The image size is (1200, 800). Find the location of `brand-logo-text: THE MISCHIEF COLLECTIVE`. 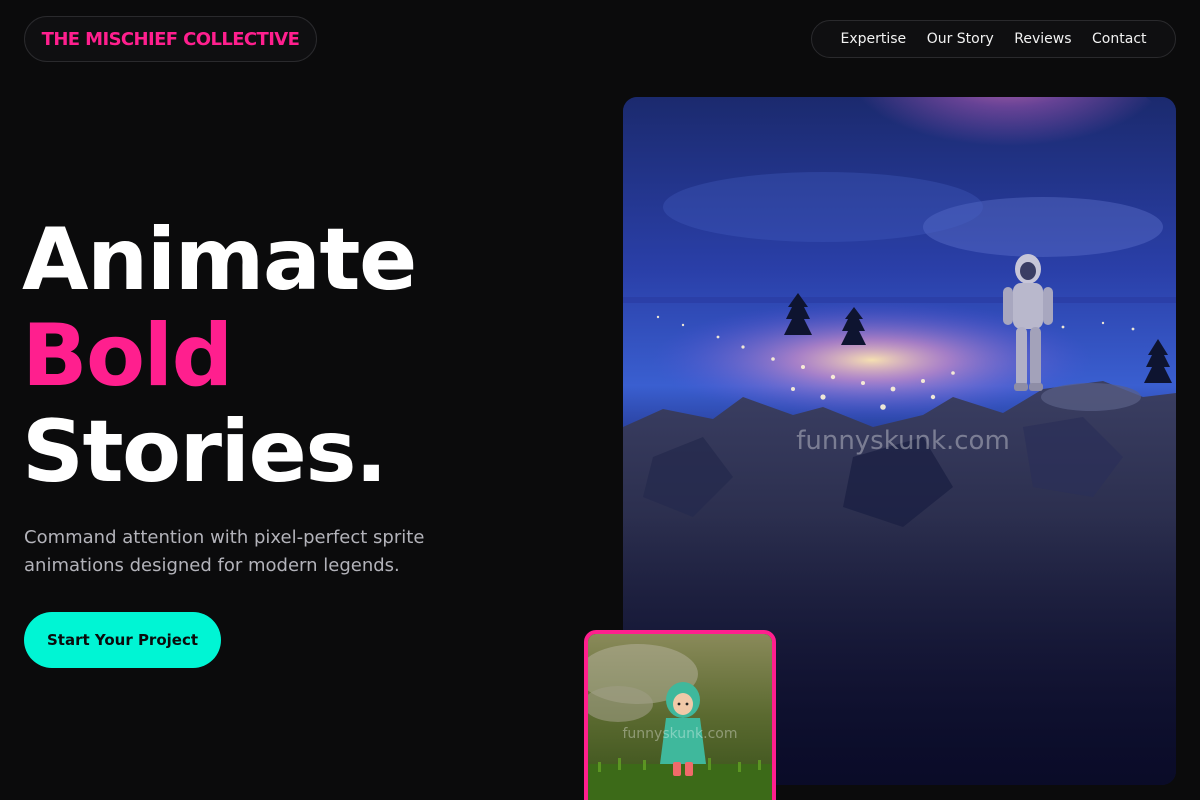

brand-logo-text: THE MISCHIEF COLLECTIVE is located at coordinates (170, 39).